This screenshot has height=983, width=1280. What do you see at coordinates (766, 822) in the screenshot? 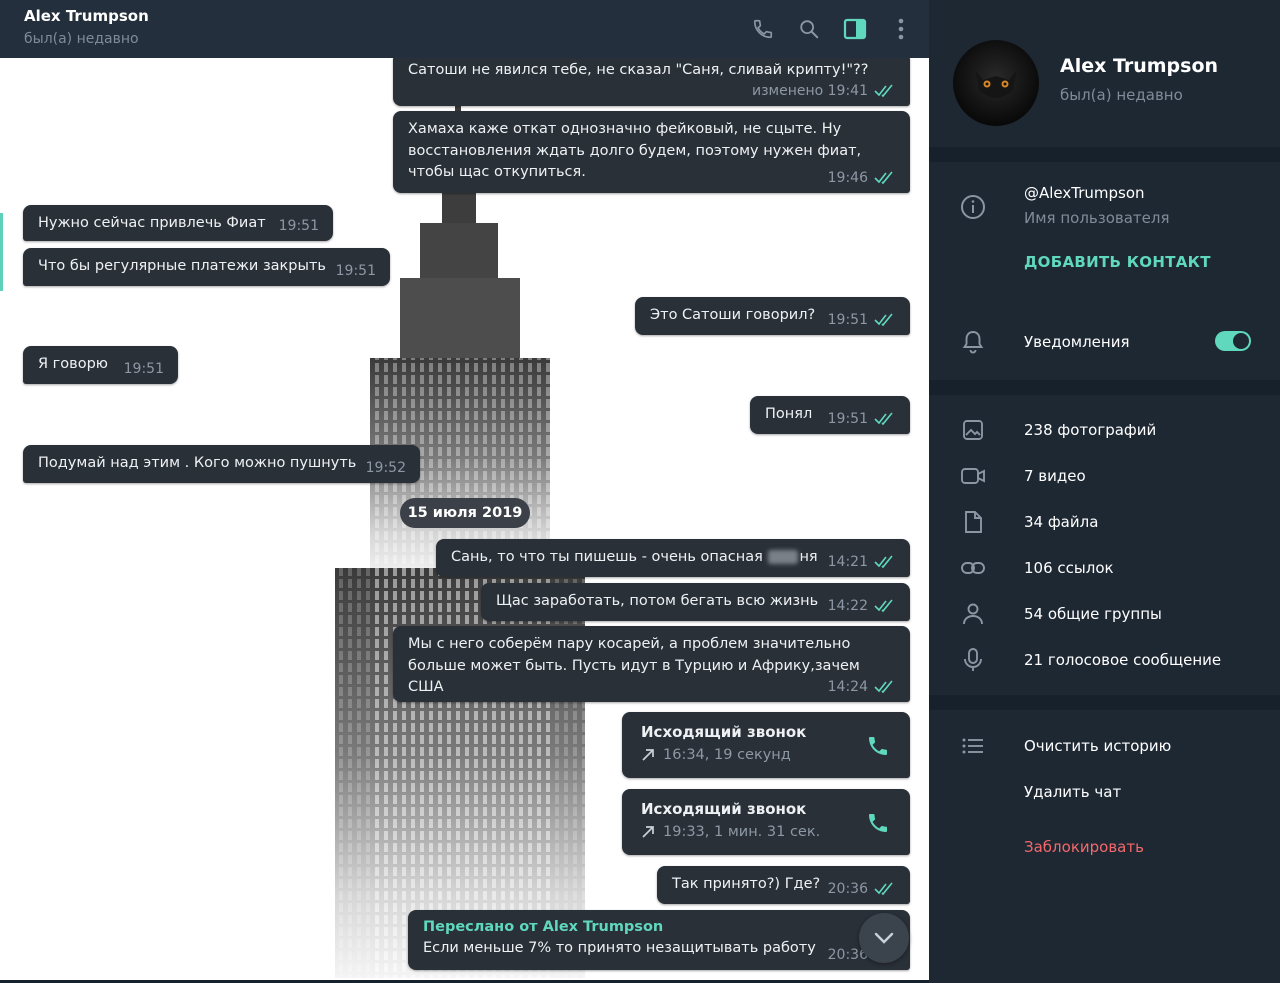
I see `call-message: Исходящий звонок 19:33, 1 мин. 31 сек.` at bounding box center [766, 822].